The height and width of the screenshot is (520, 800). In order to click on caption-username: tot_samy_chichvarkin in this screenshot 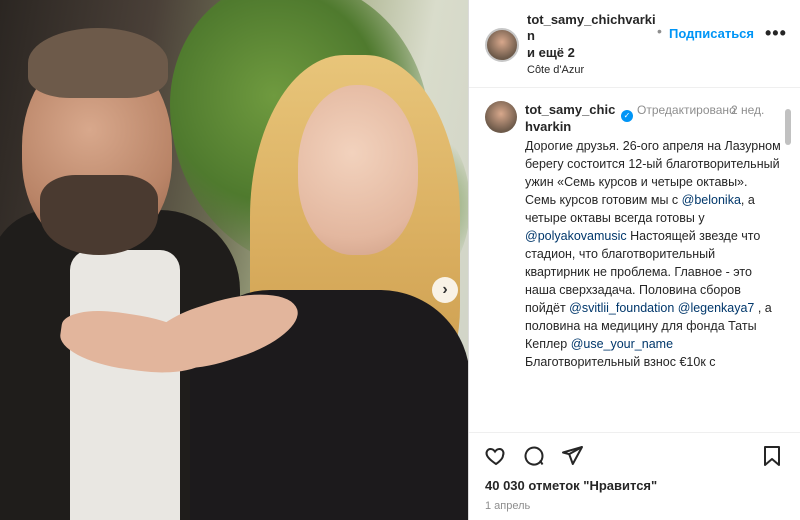, I will do `click(572, 118)`.